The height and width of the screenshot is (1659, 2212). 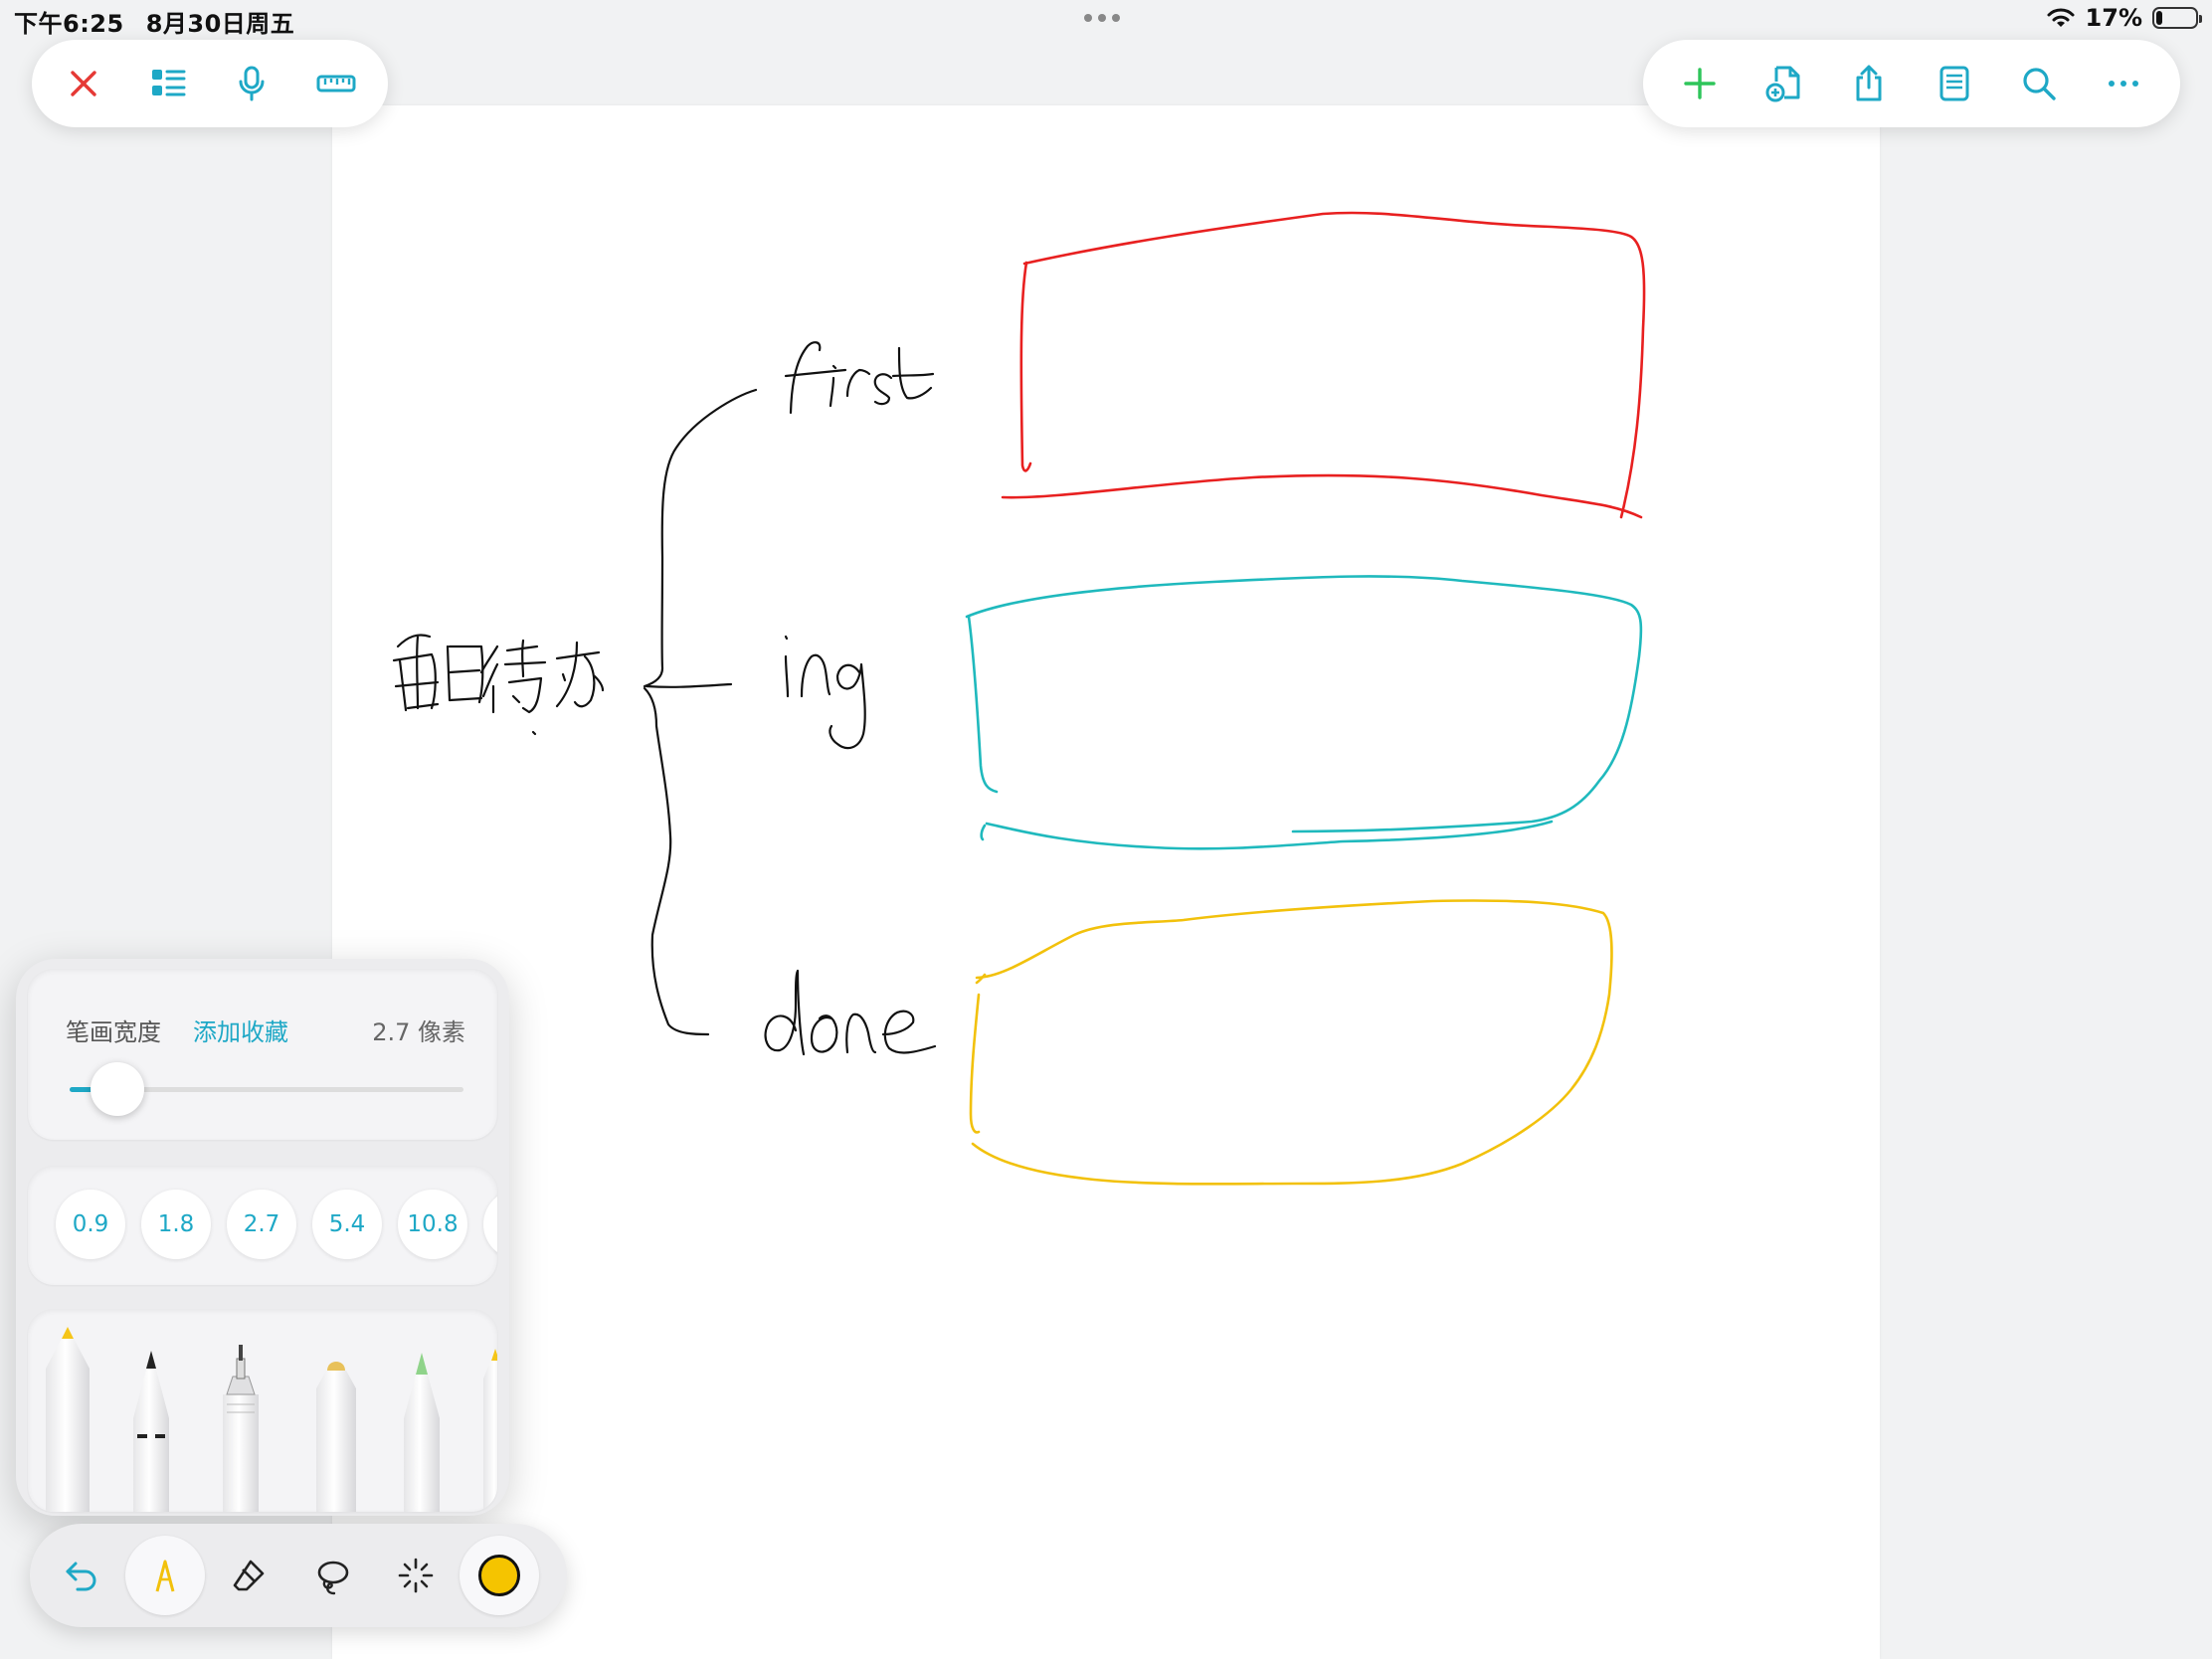 I want to click on close-button, so click(x=83, y=83).